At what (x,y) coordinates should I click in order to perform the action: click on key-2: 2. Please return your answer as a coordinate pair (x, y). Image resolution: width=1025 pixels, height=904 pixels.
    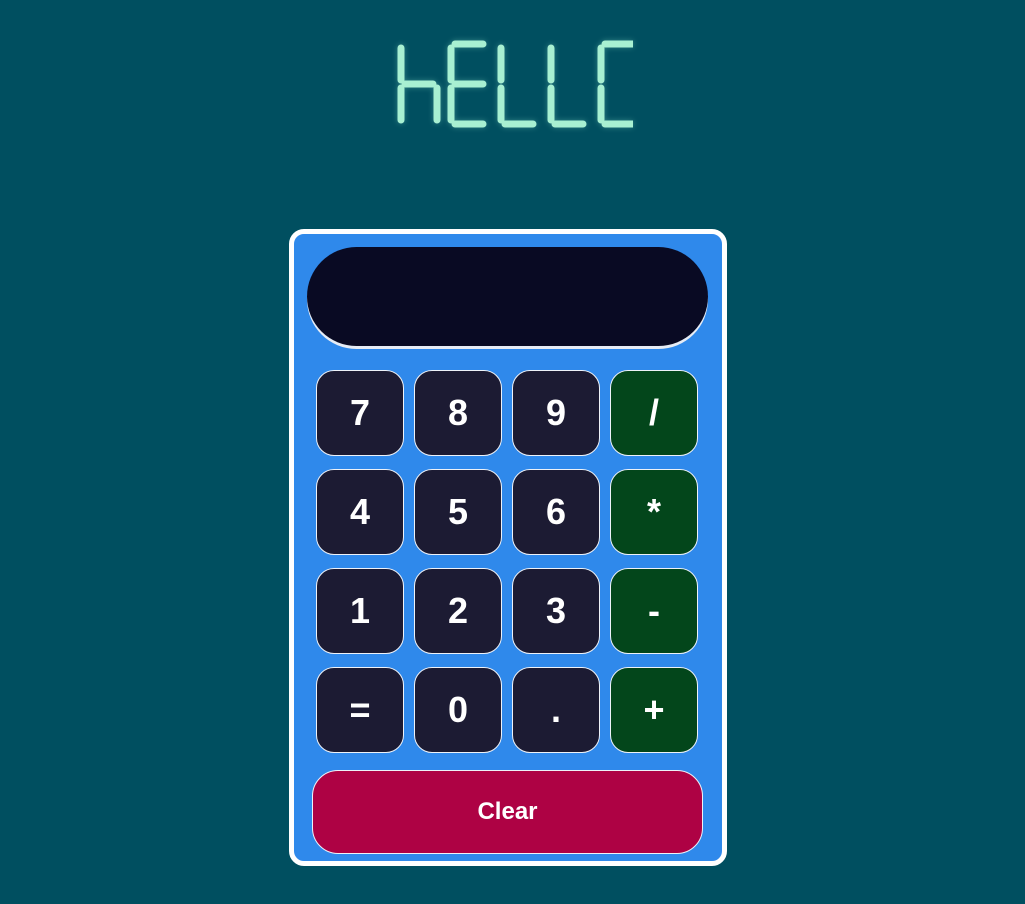
    Looking at the image, I should click on (458, 611).